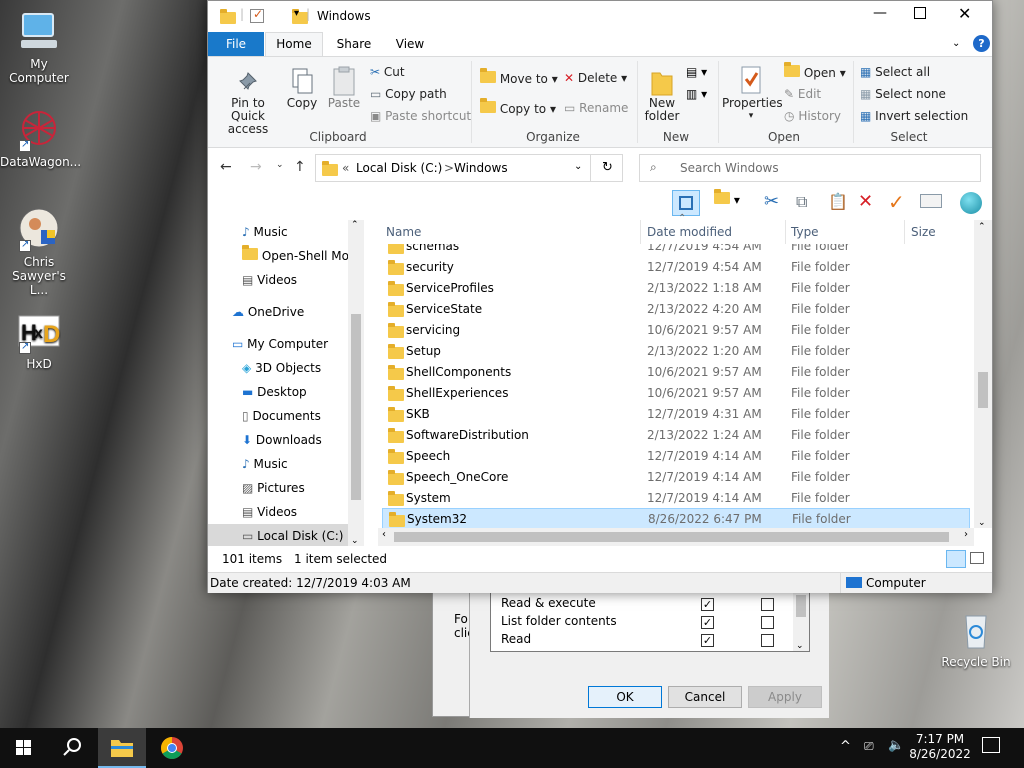  I want to click on nav-item-desktop: ▬ Desktop, so click(303, 392).